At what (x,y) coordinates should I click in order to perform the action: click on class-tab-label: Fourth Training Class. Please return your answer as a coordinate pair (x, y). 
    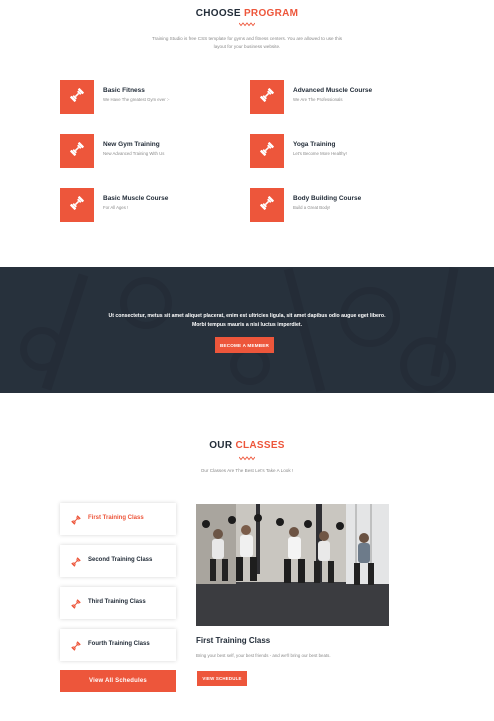
    Looking at the image, I should click on (119, 644).